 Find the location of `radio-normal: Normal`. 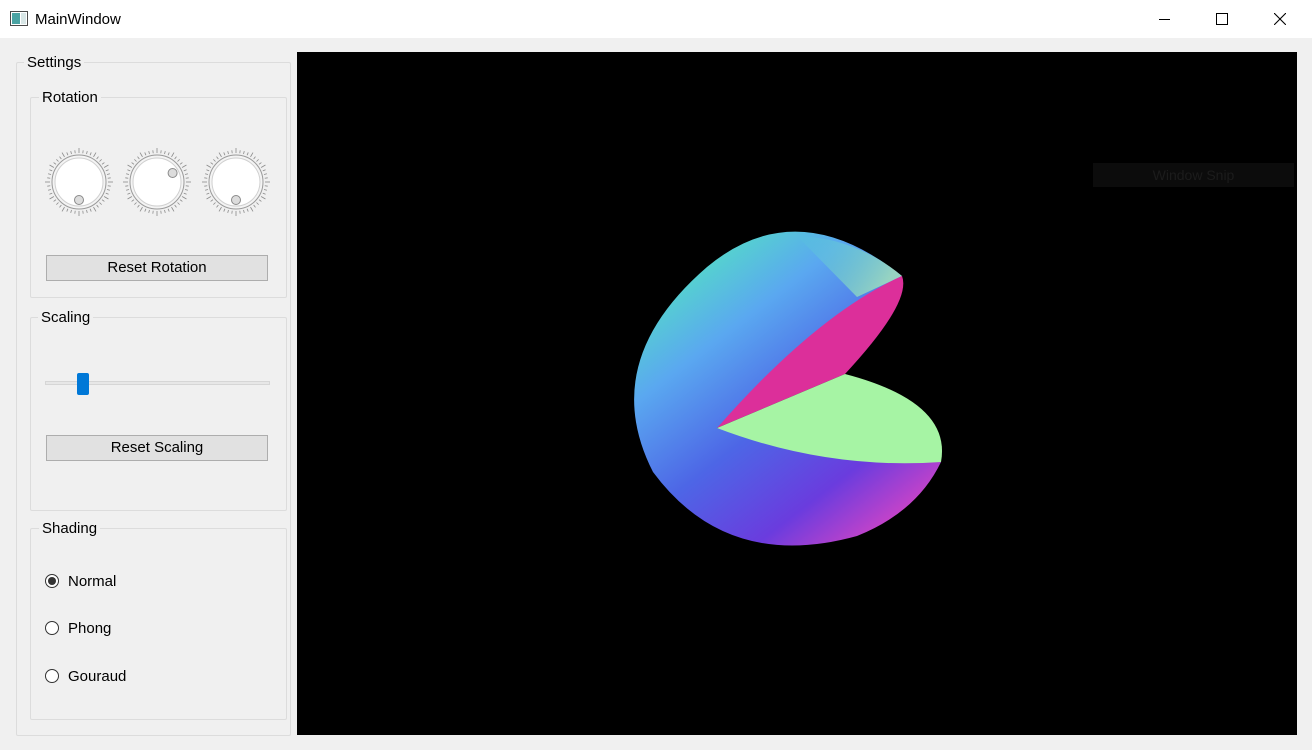

radio-normal: Normal is located at coordinates (80, 581).